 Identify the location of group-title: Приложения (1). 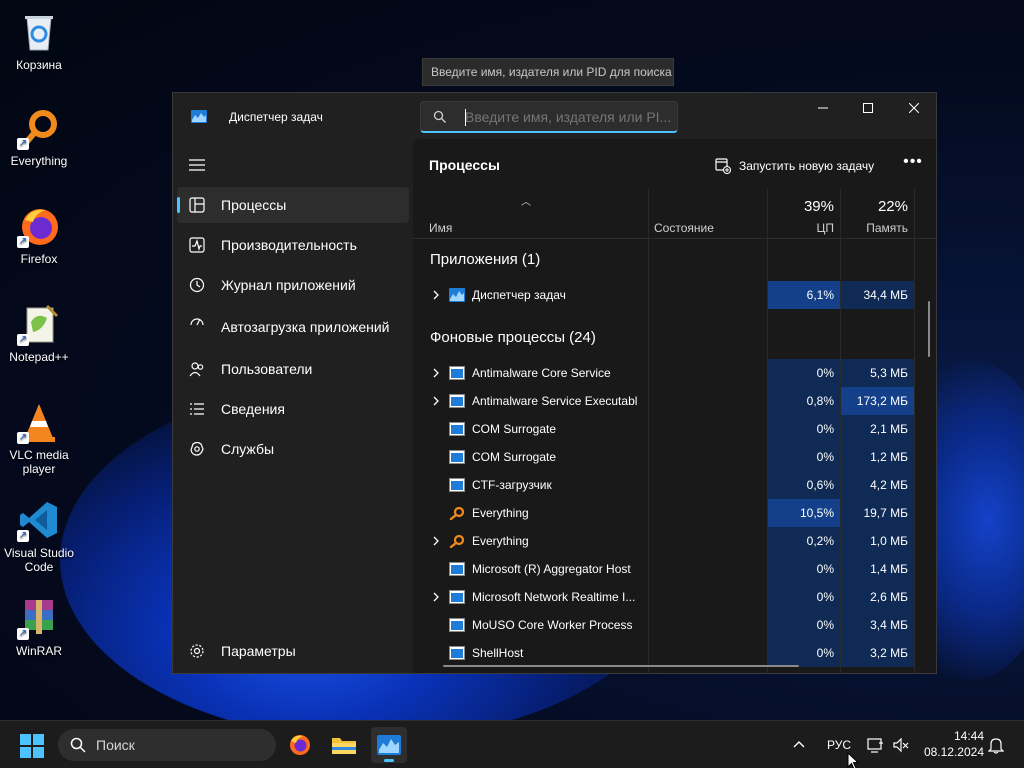
(485, 259).